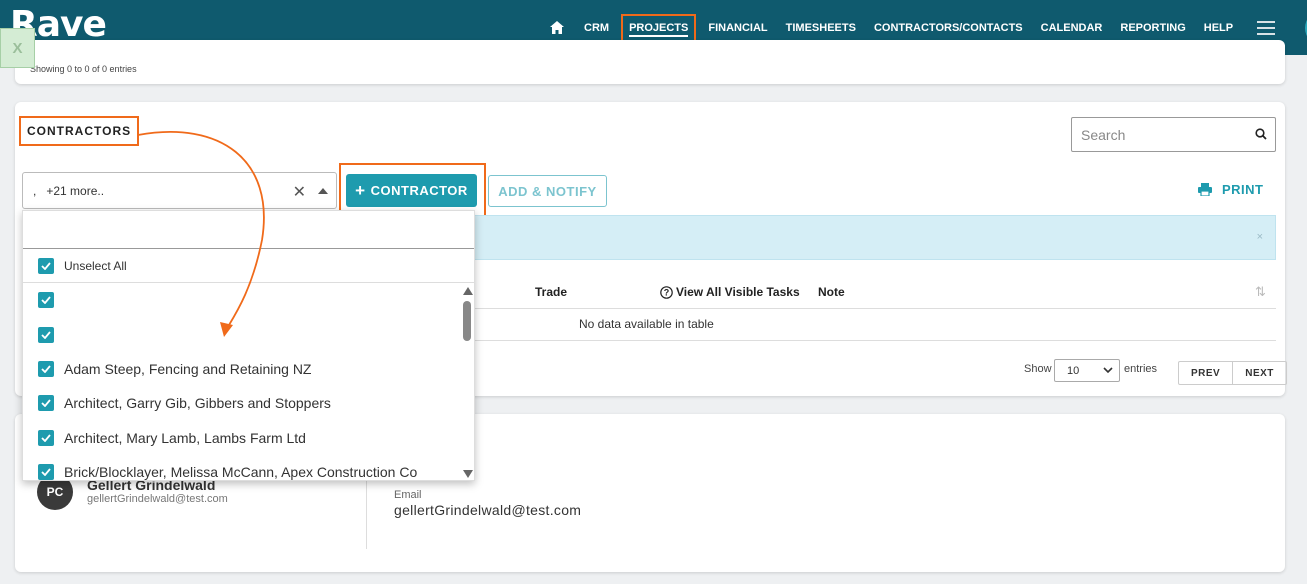  Describe the element at coordinates (738, 292) in the screenshot. I see `view-all-label: View All Visible Tasks` at that location.